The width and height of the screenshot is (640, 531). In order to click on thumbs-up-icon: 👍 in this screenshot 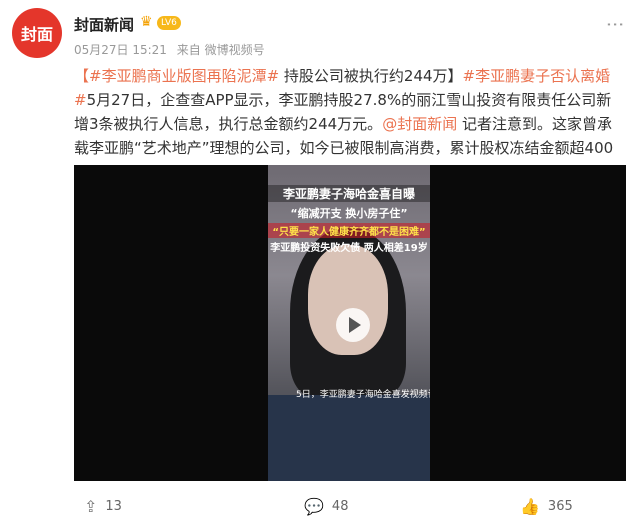, I will do `click(530, 506)`.